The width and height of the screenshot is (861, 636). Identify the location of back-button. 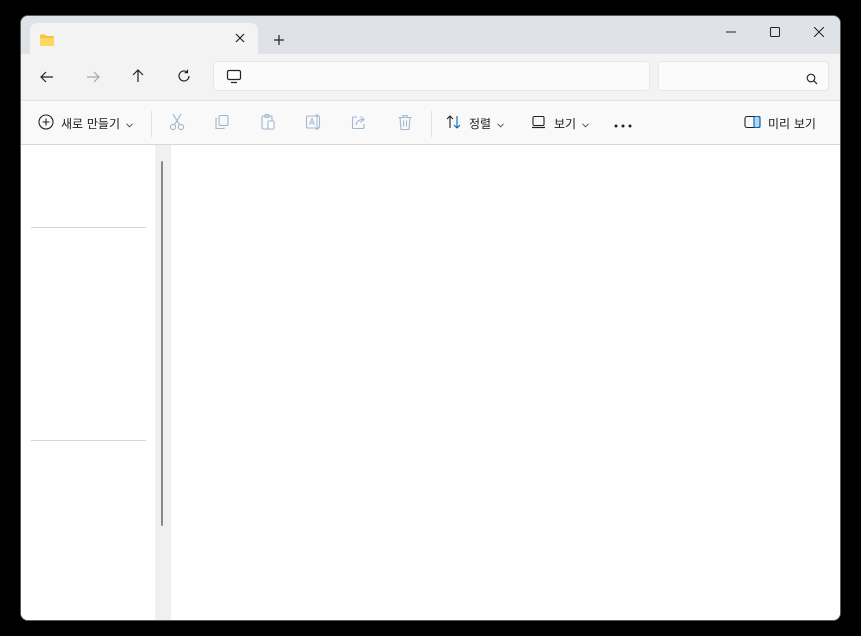
(47, 77).